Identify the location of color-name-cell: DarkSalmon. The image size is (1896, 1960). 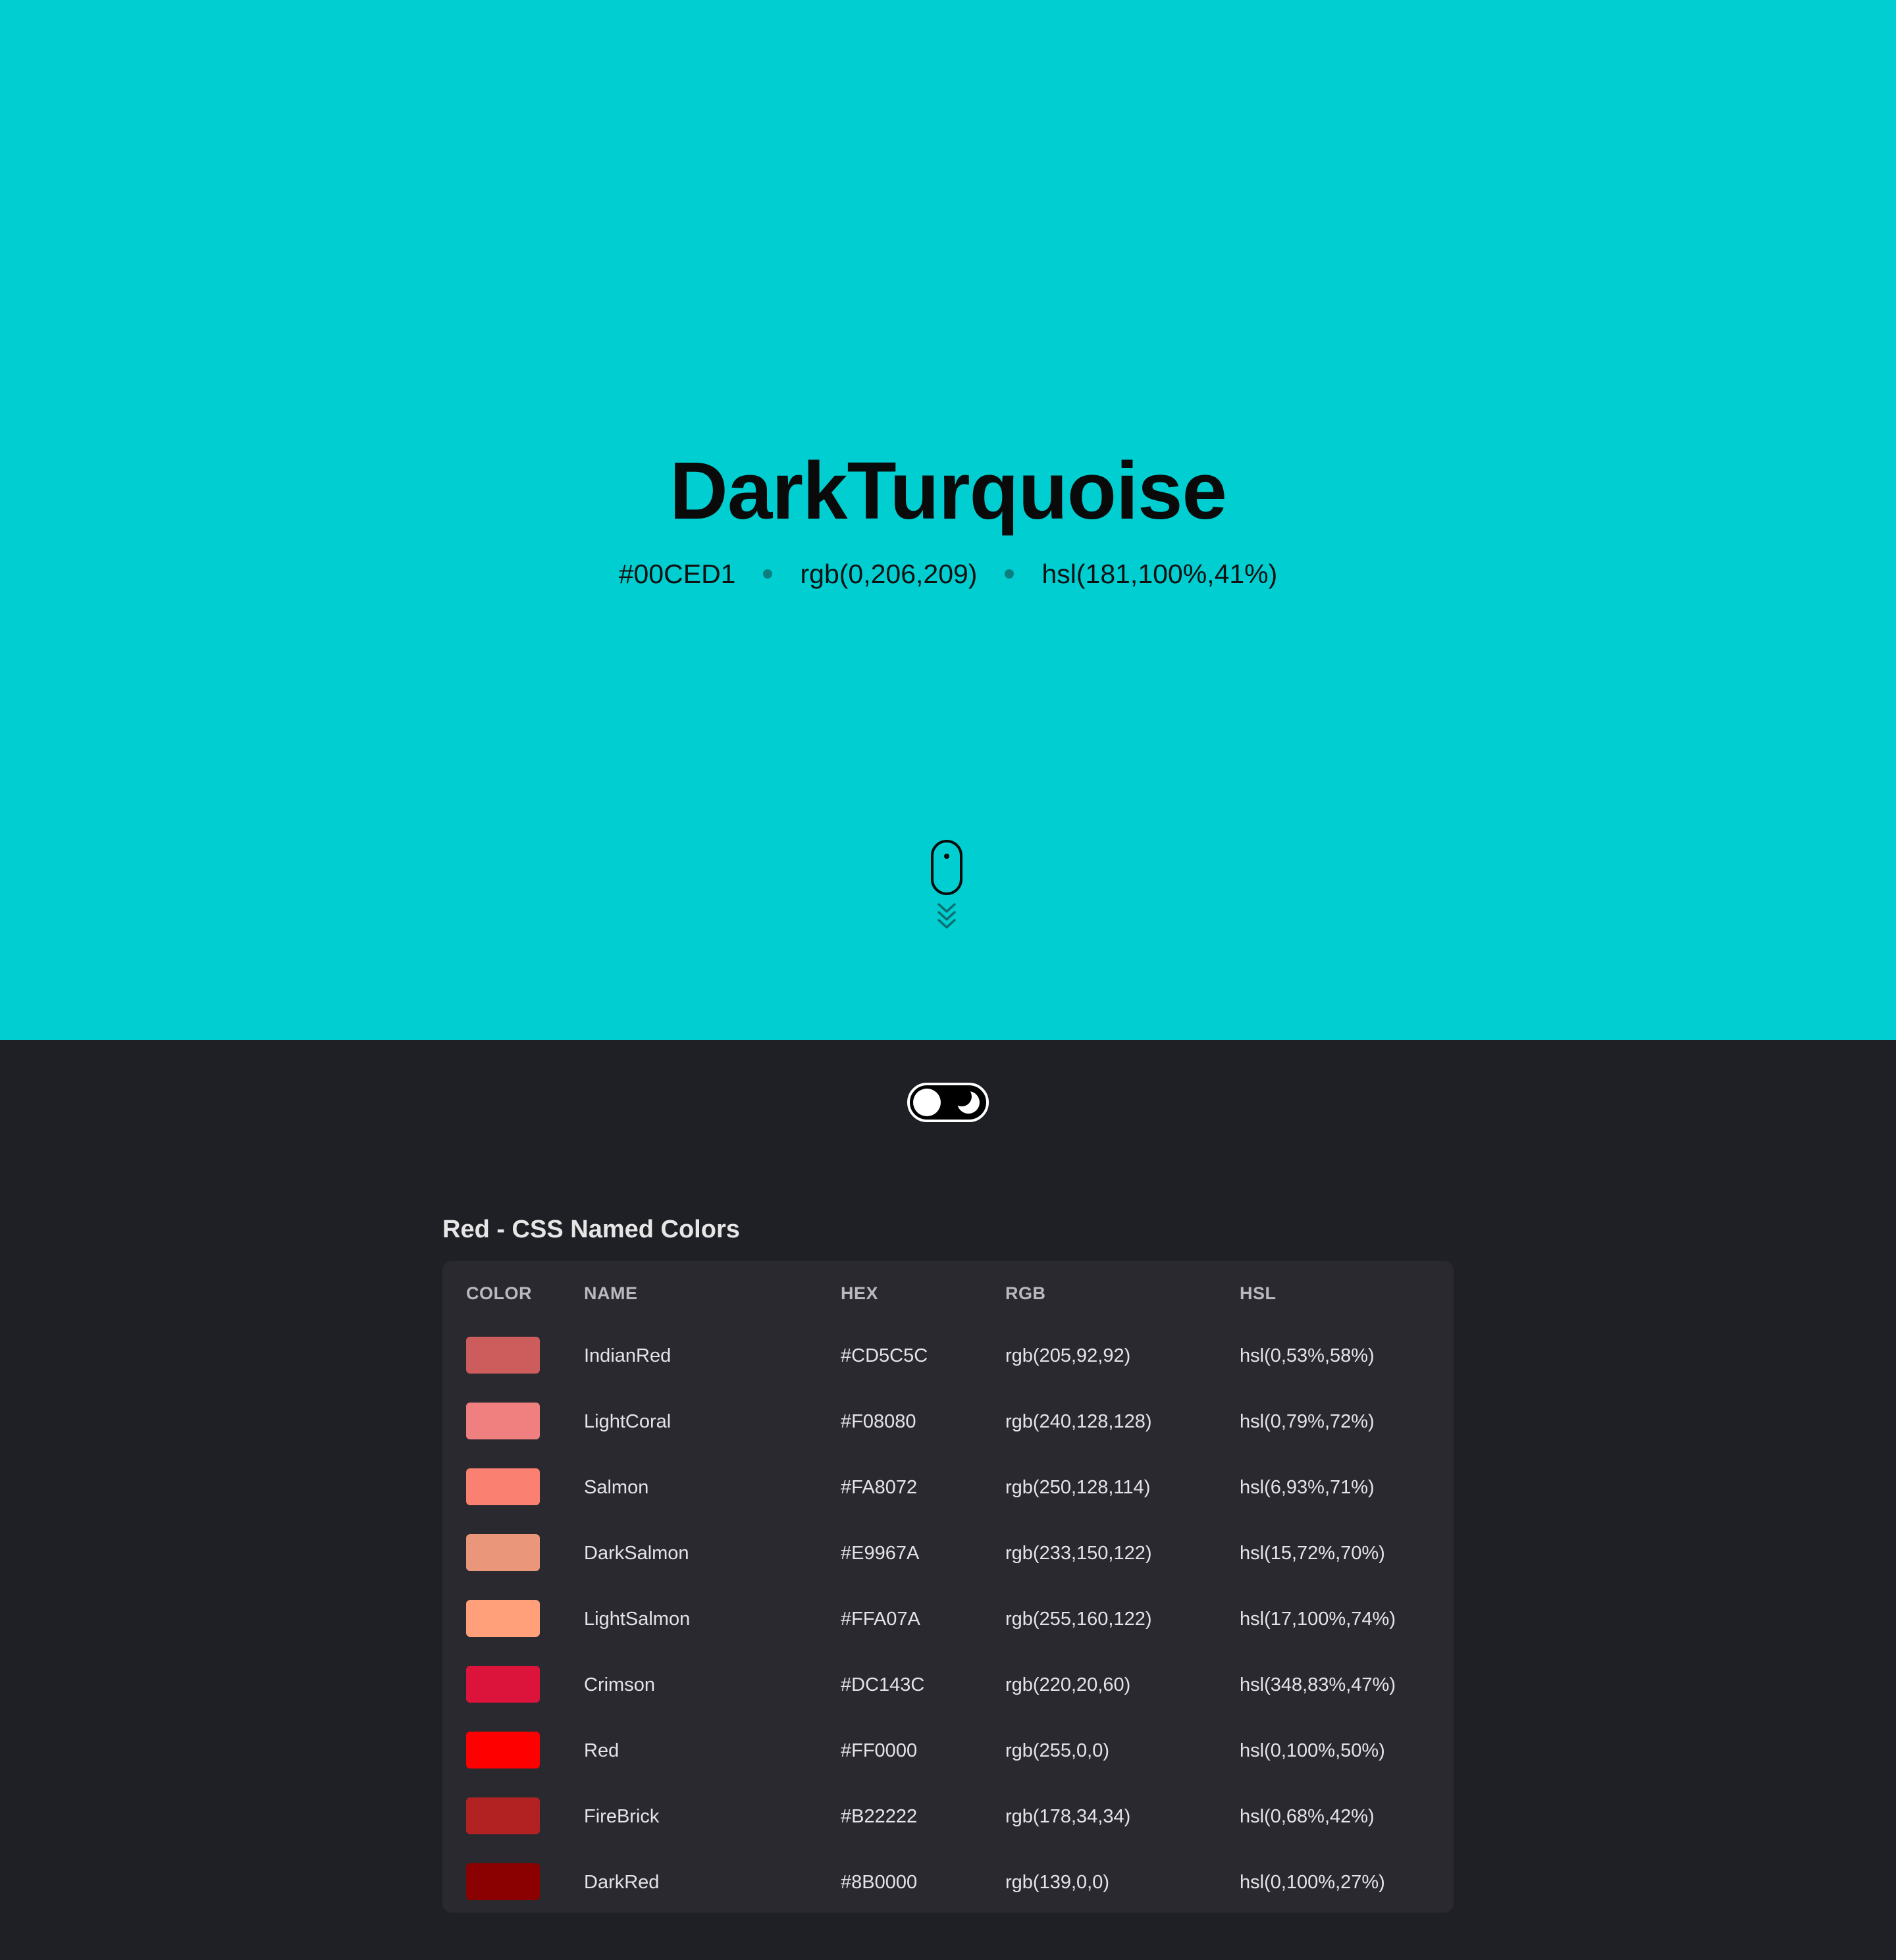
(636, 1553).